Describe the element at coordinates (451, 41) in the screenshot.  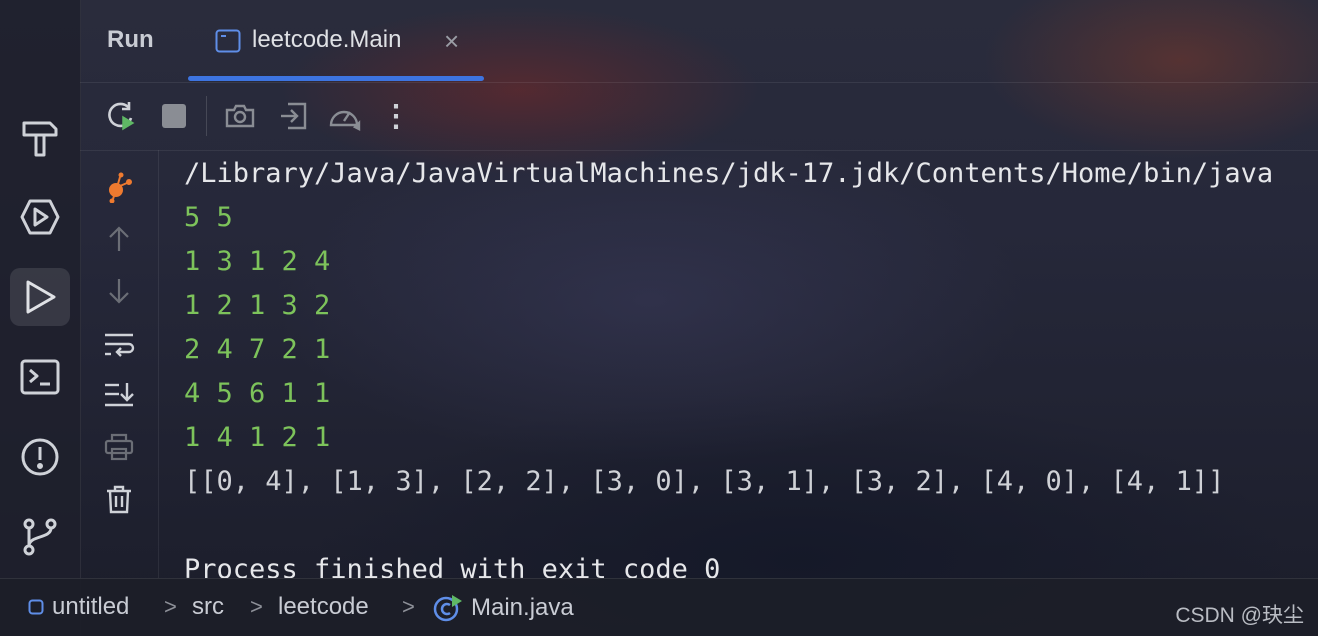
I see `close-tab-icon: ×` at that location.